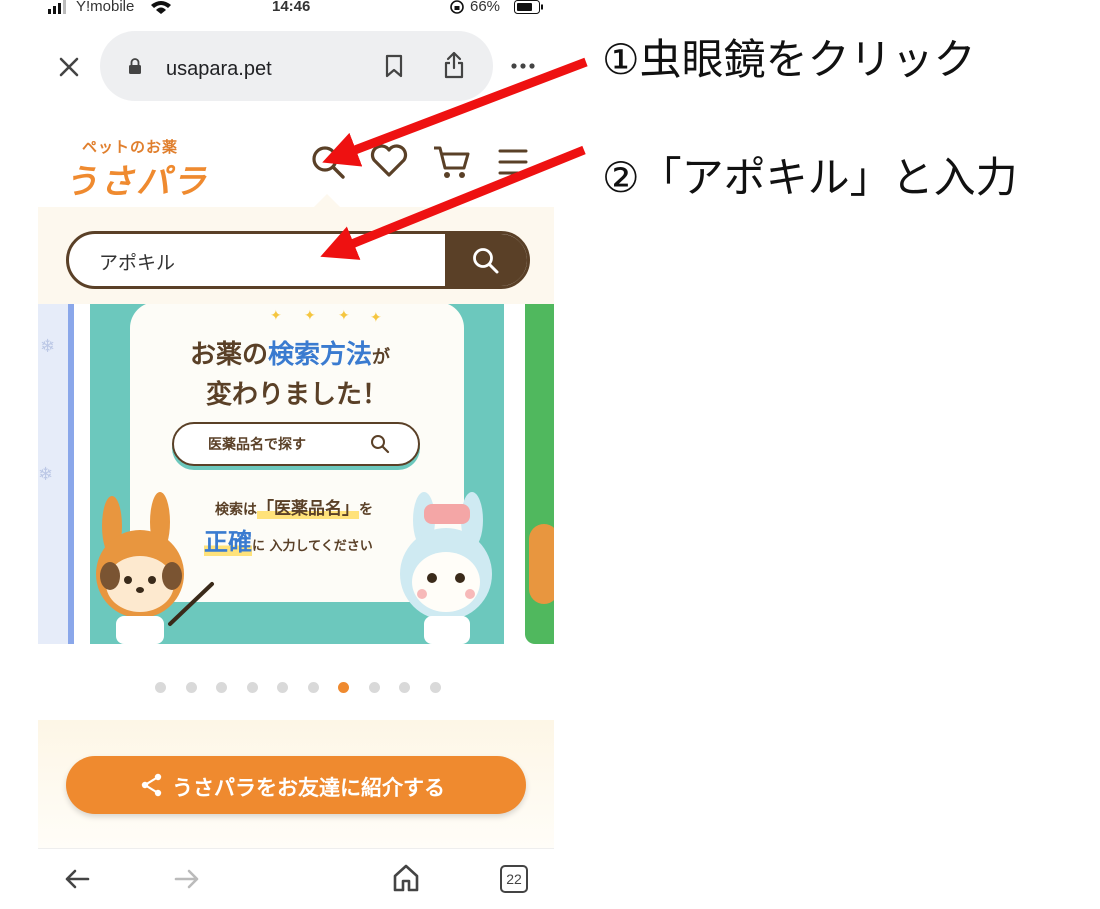 The height and width of the screenshot is (909, 1100). I want to click on arrow-to-search-input, so click(453, 202).